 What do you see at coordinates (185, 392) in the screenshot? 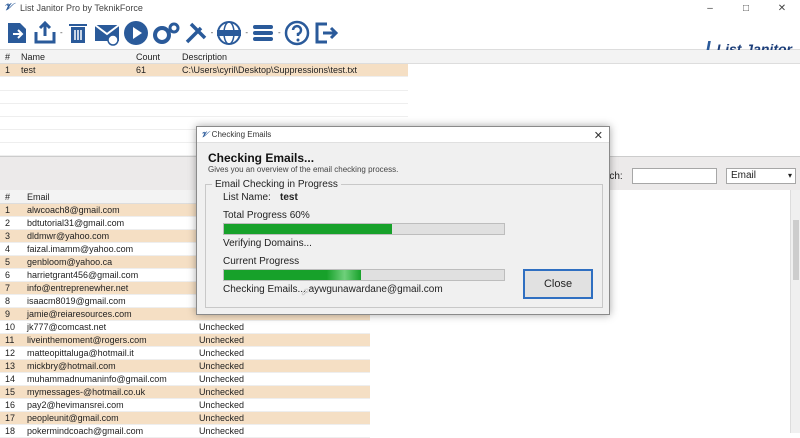
I see `table-row: 15 mymessages-@hotmail.co.uk Unchecked` at bounding box center [185, 392].